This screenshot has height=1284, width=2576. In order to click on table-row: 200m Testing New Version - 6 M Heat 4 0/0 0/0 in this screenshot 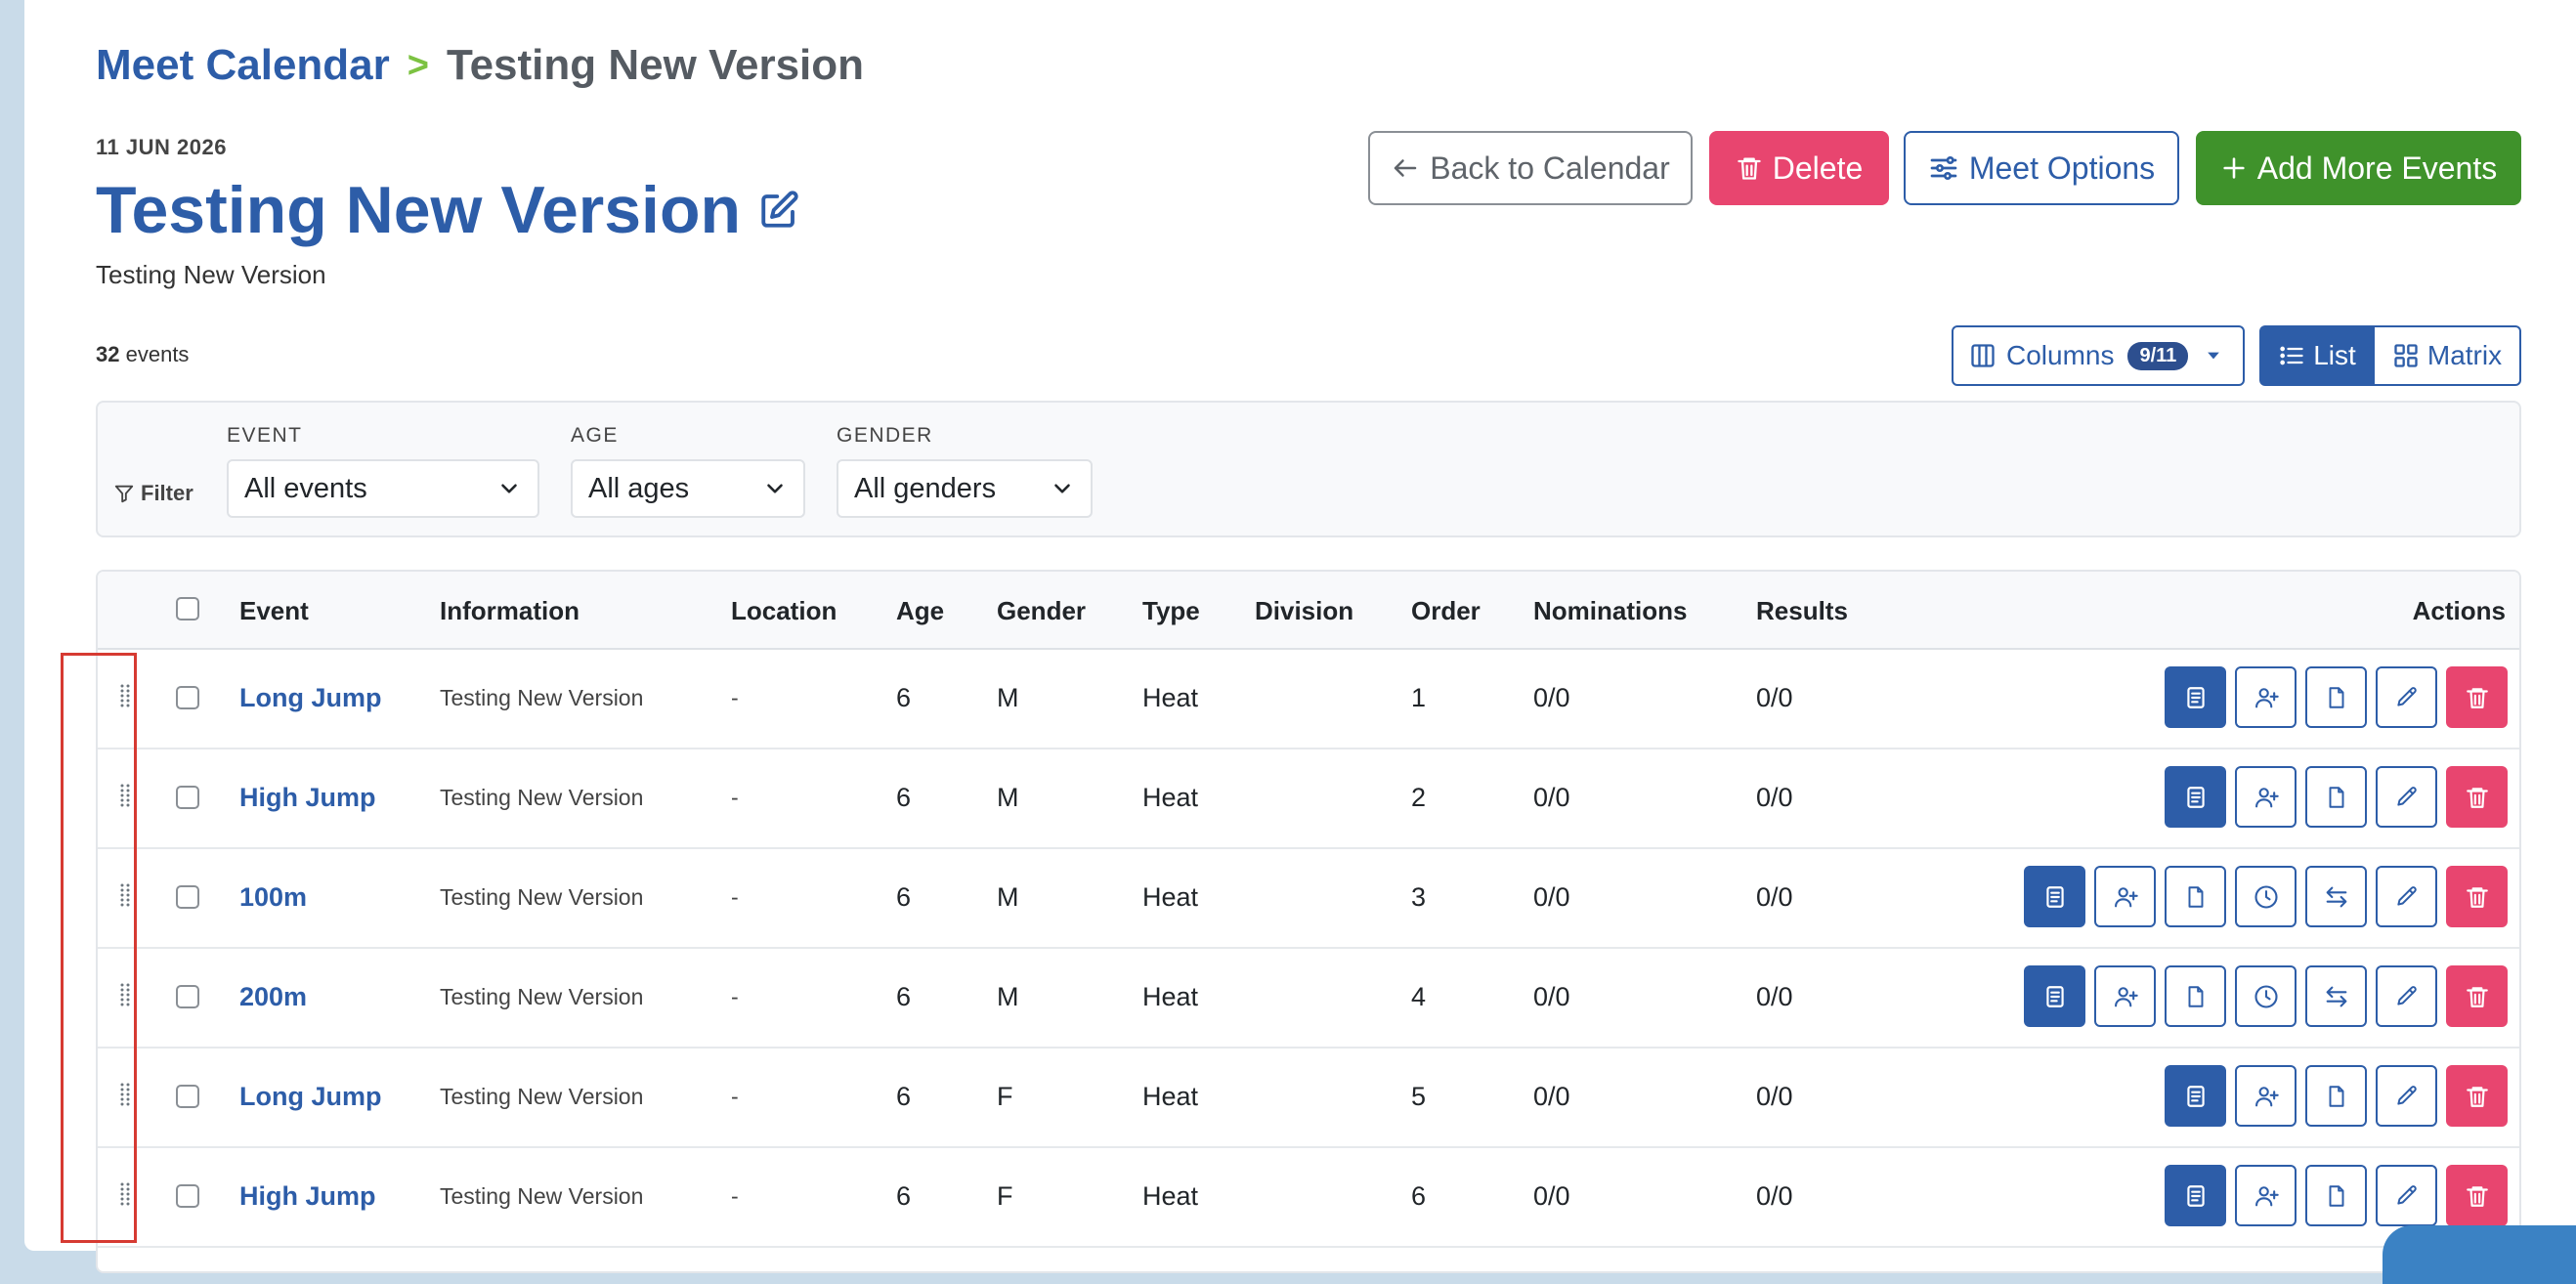, I will do `click(1309, 998)`.